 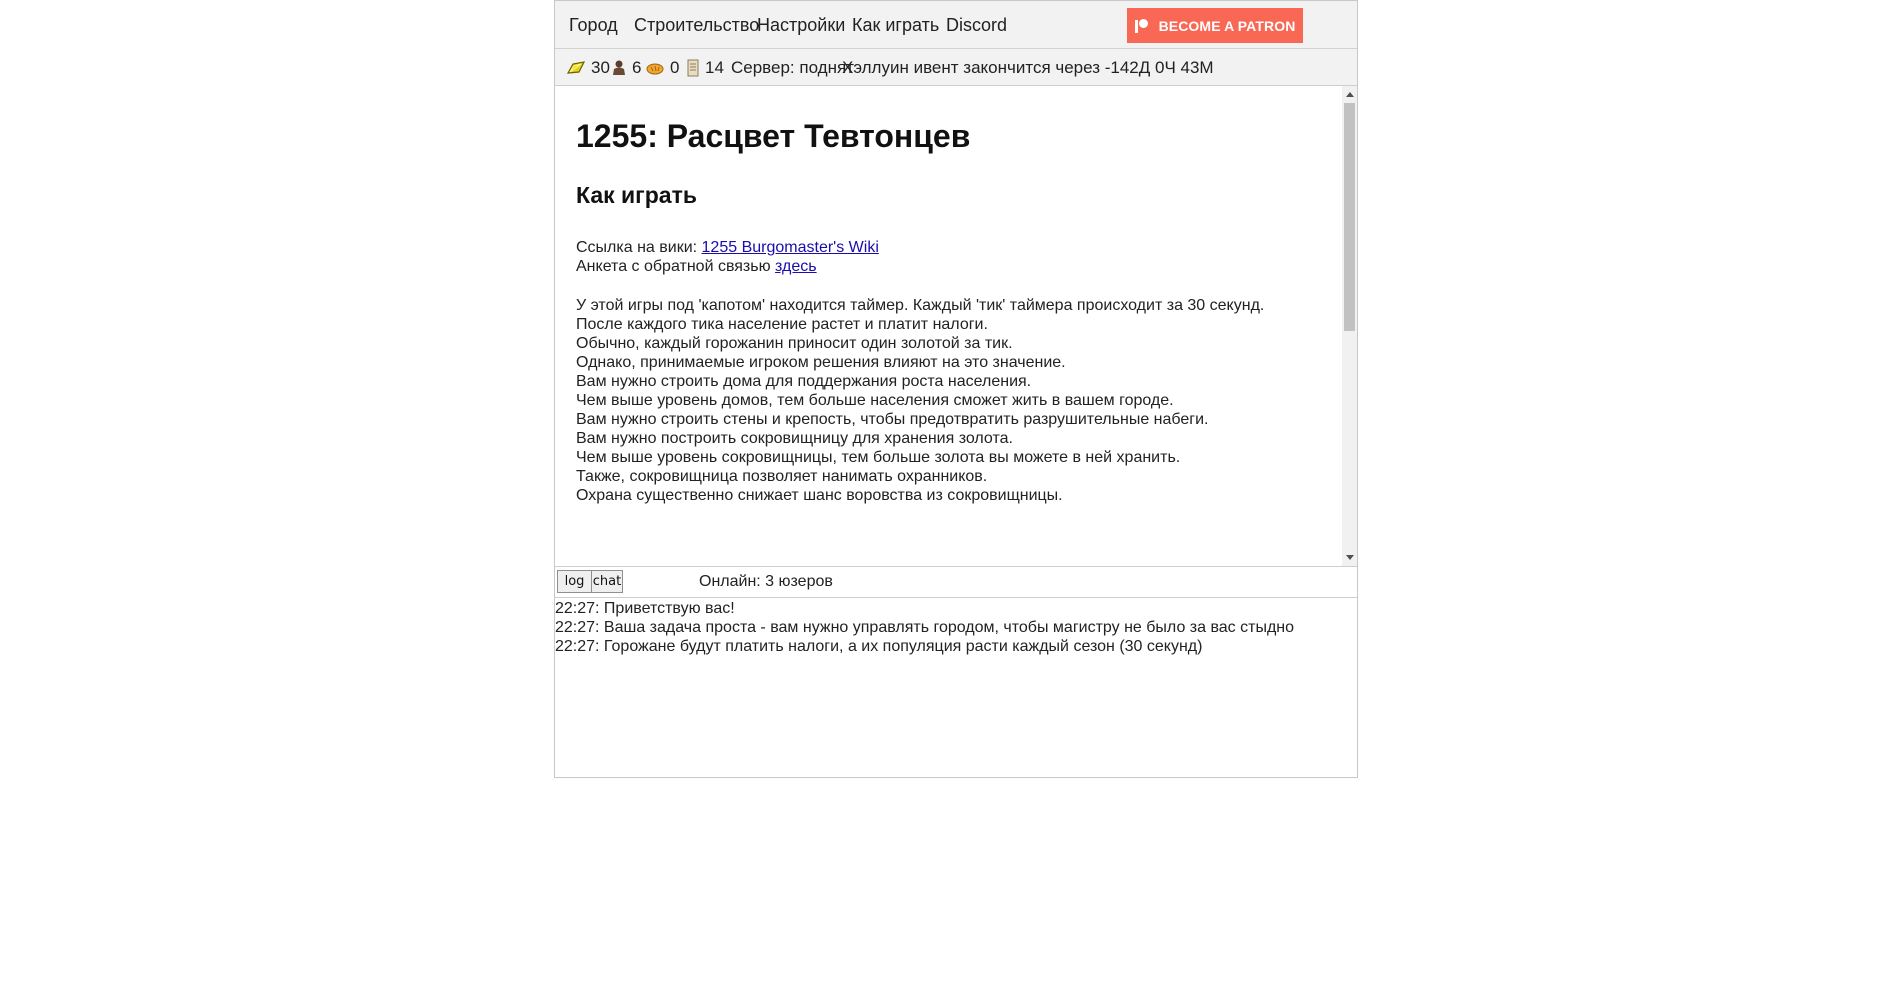 I want to click on gold-icon, so click(x=576, y=67).